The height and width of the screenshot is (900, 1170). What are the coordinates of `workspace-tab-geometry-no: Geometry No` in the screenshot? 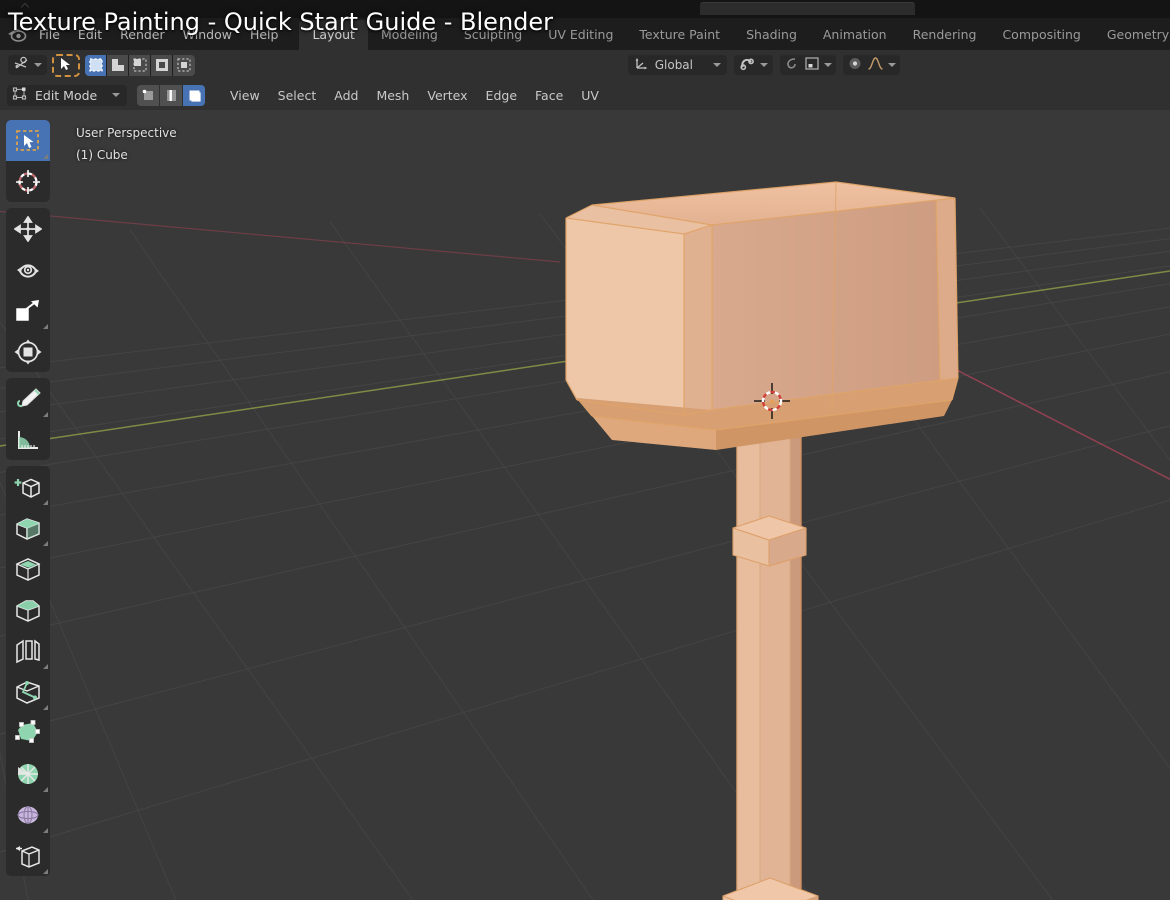 It's located at (1132, 35).